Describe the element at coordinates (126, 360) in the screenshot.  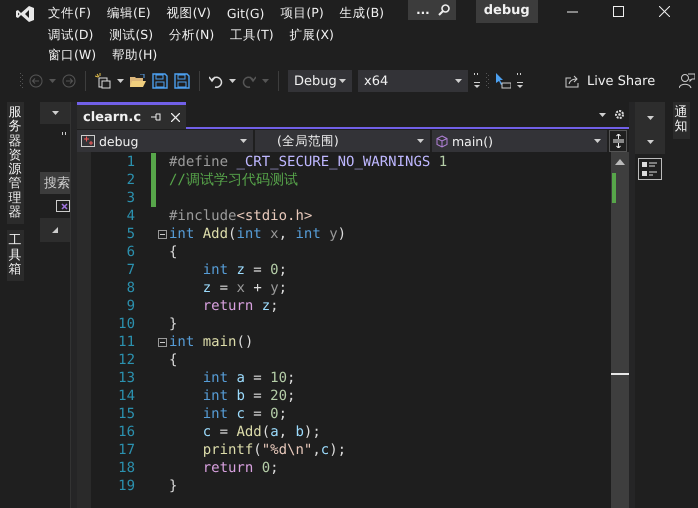
I see `line-number: 12` at that location.